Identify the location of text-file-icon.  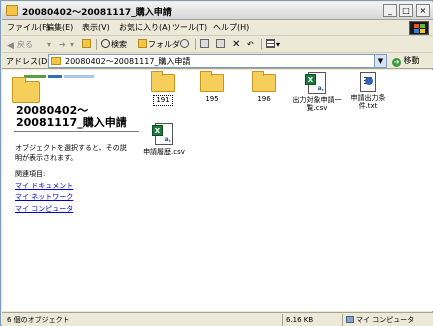
(368, 82).